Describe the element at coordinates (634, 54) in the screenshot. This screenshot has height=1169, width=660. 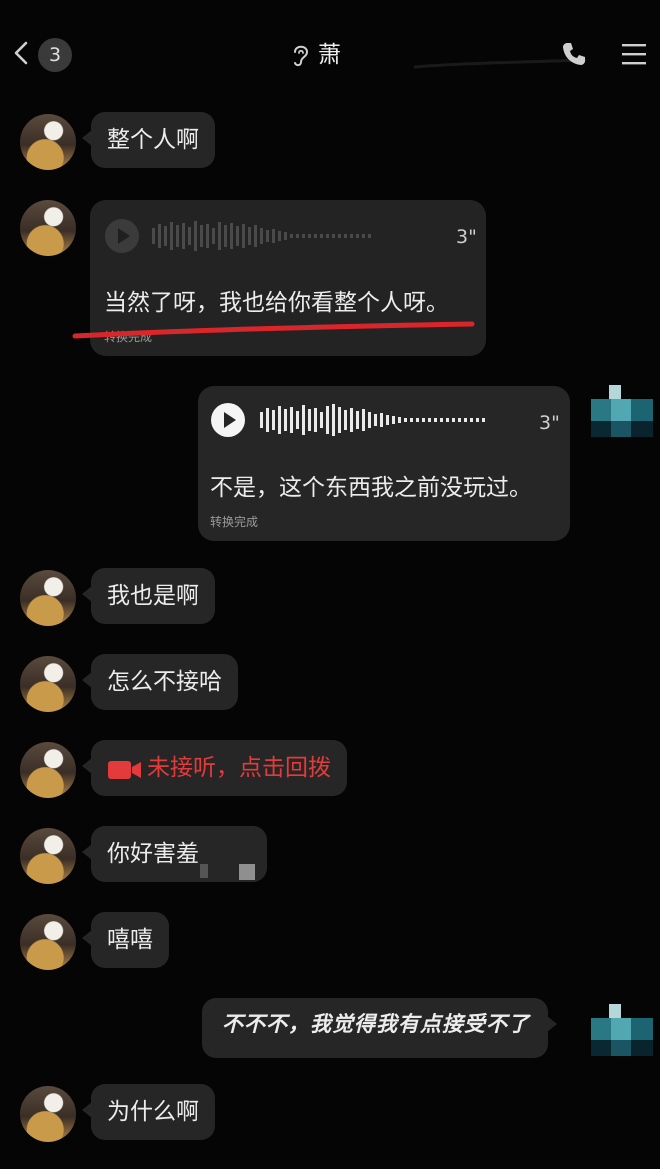
I see `menu-icon` at that location.